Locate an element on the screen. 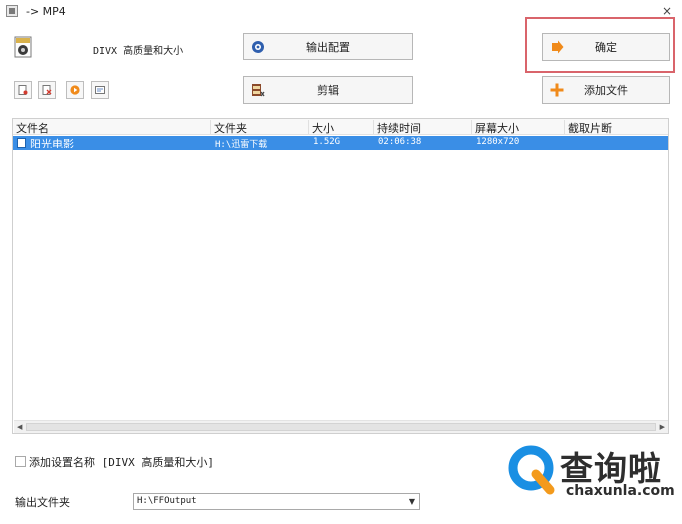  play-button is located at coordinates (75, 90).